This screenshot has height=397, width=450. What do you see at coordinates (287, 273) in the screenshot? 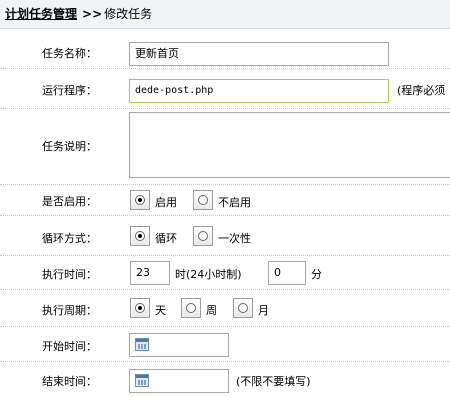
I see `exec-minute-input: 0` at bounding box center [287, 273].